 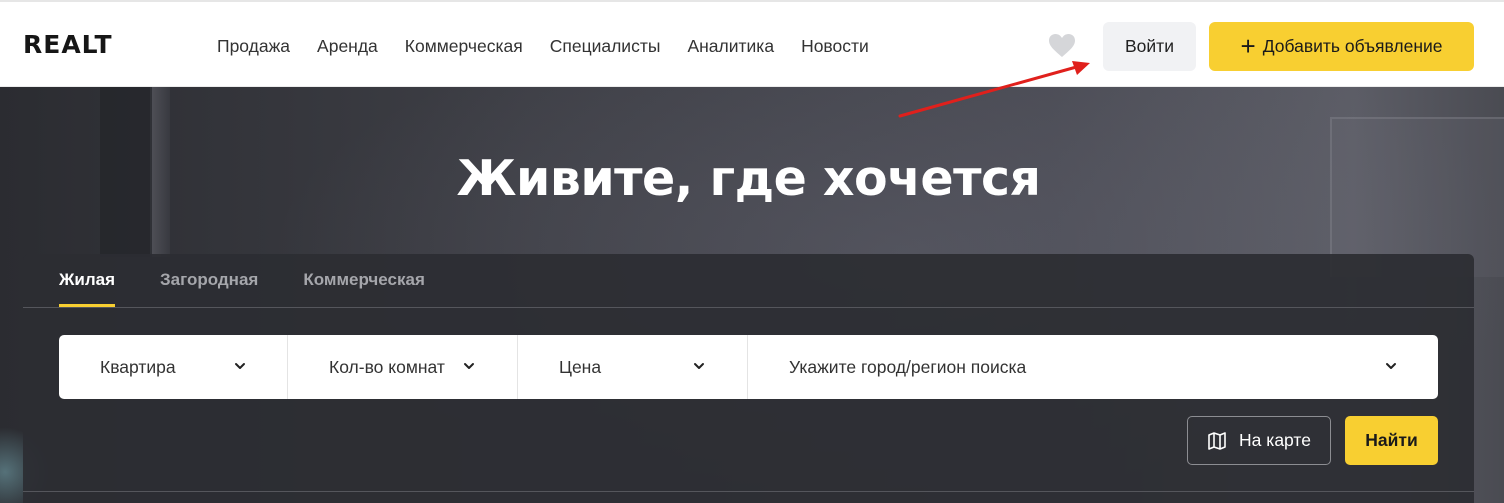 What do you see at coordinates (730, 46) in the screenshot?
I see `nav-item-analytics: Аналитика` at bounding box center [730, 46].